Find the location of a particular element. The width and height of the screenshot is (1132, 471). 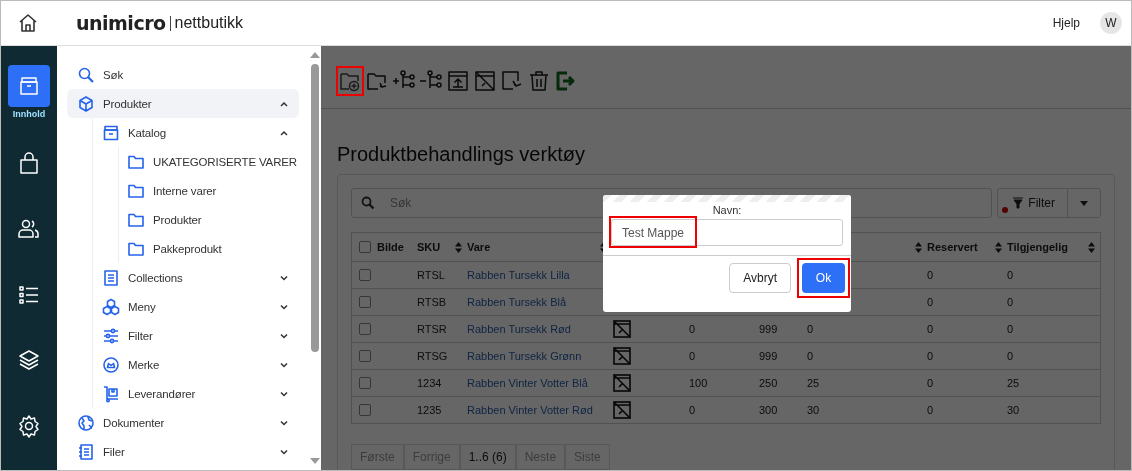

name-input: Test Mappe is located at coordinates (727, 232).